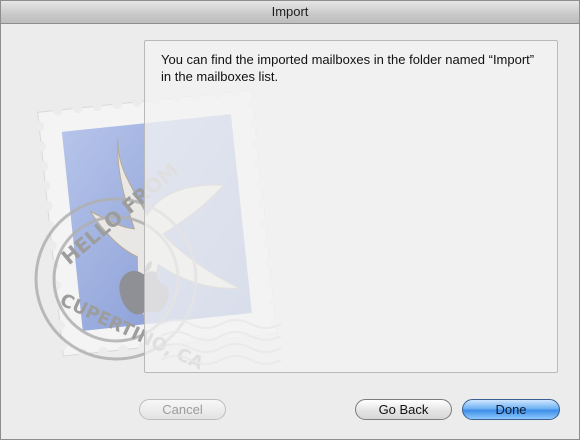 The width and height of the screenshot is (580, 440). What do you see at coordinates (511, 409) in the screenshot?
I see `done-button: Done` at bounding box center [511, 409].